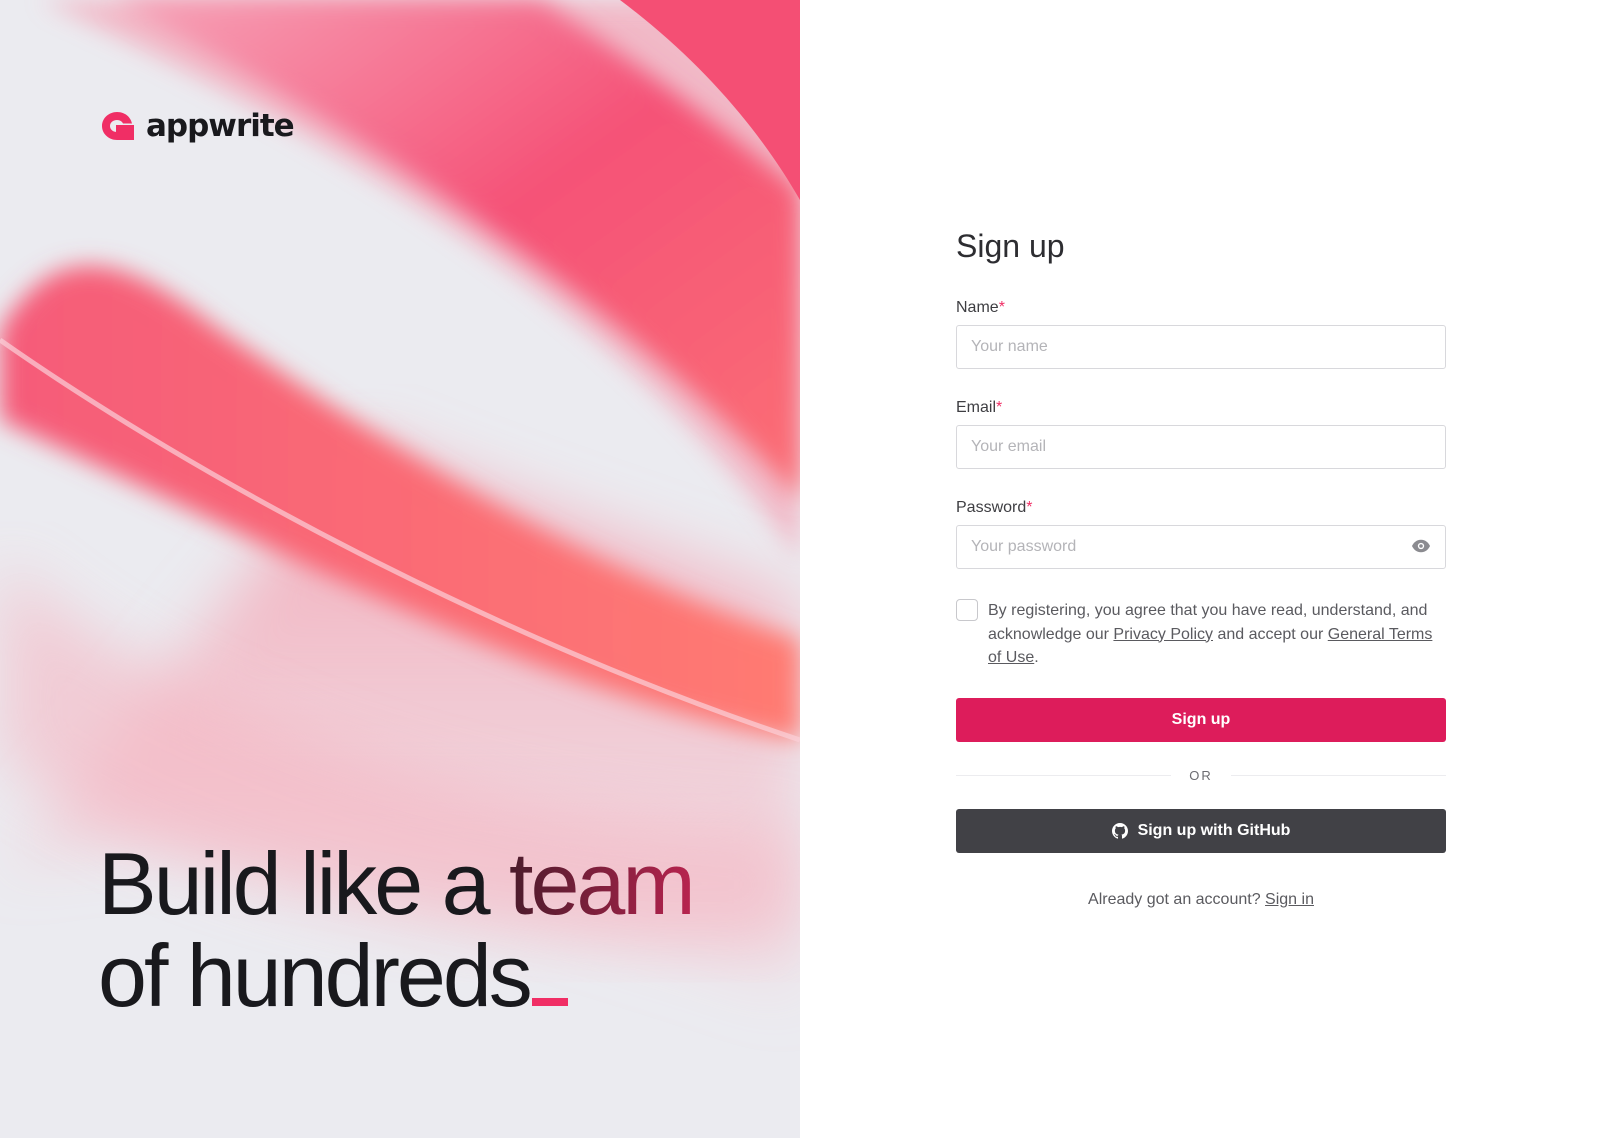 The image size is (1600, 1138). I want to click on hero-tagline: Build like a team of hundreds, so click(397, 931).